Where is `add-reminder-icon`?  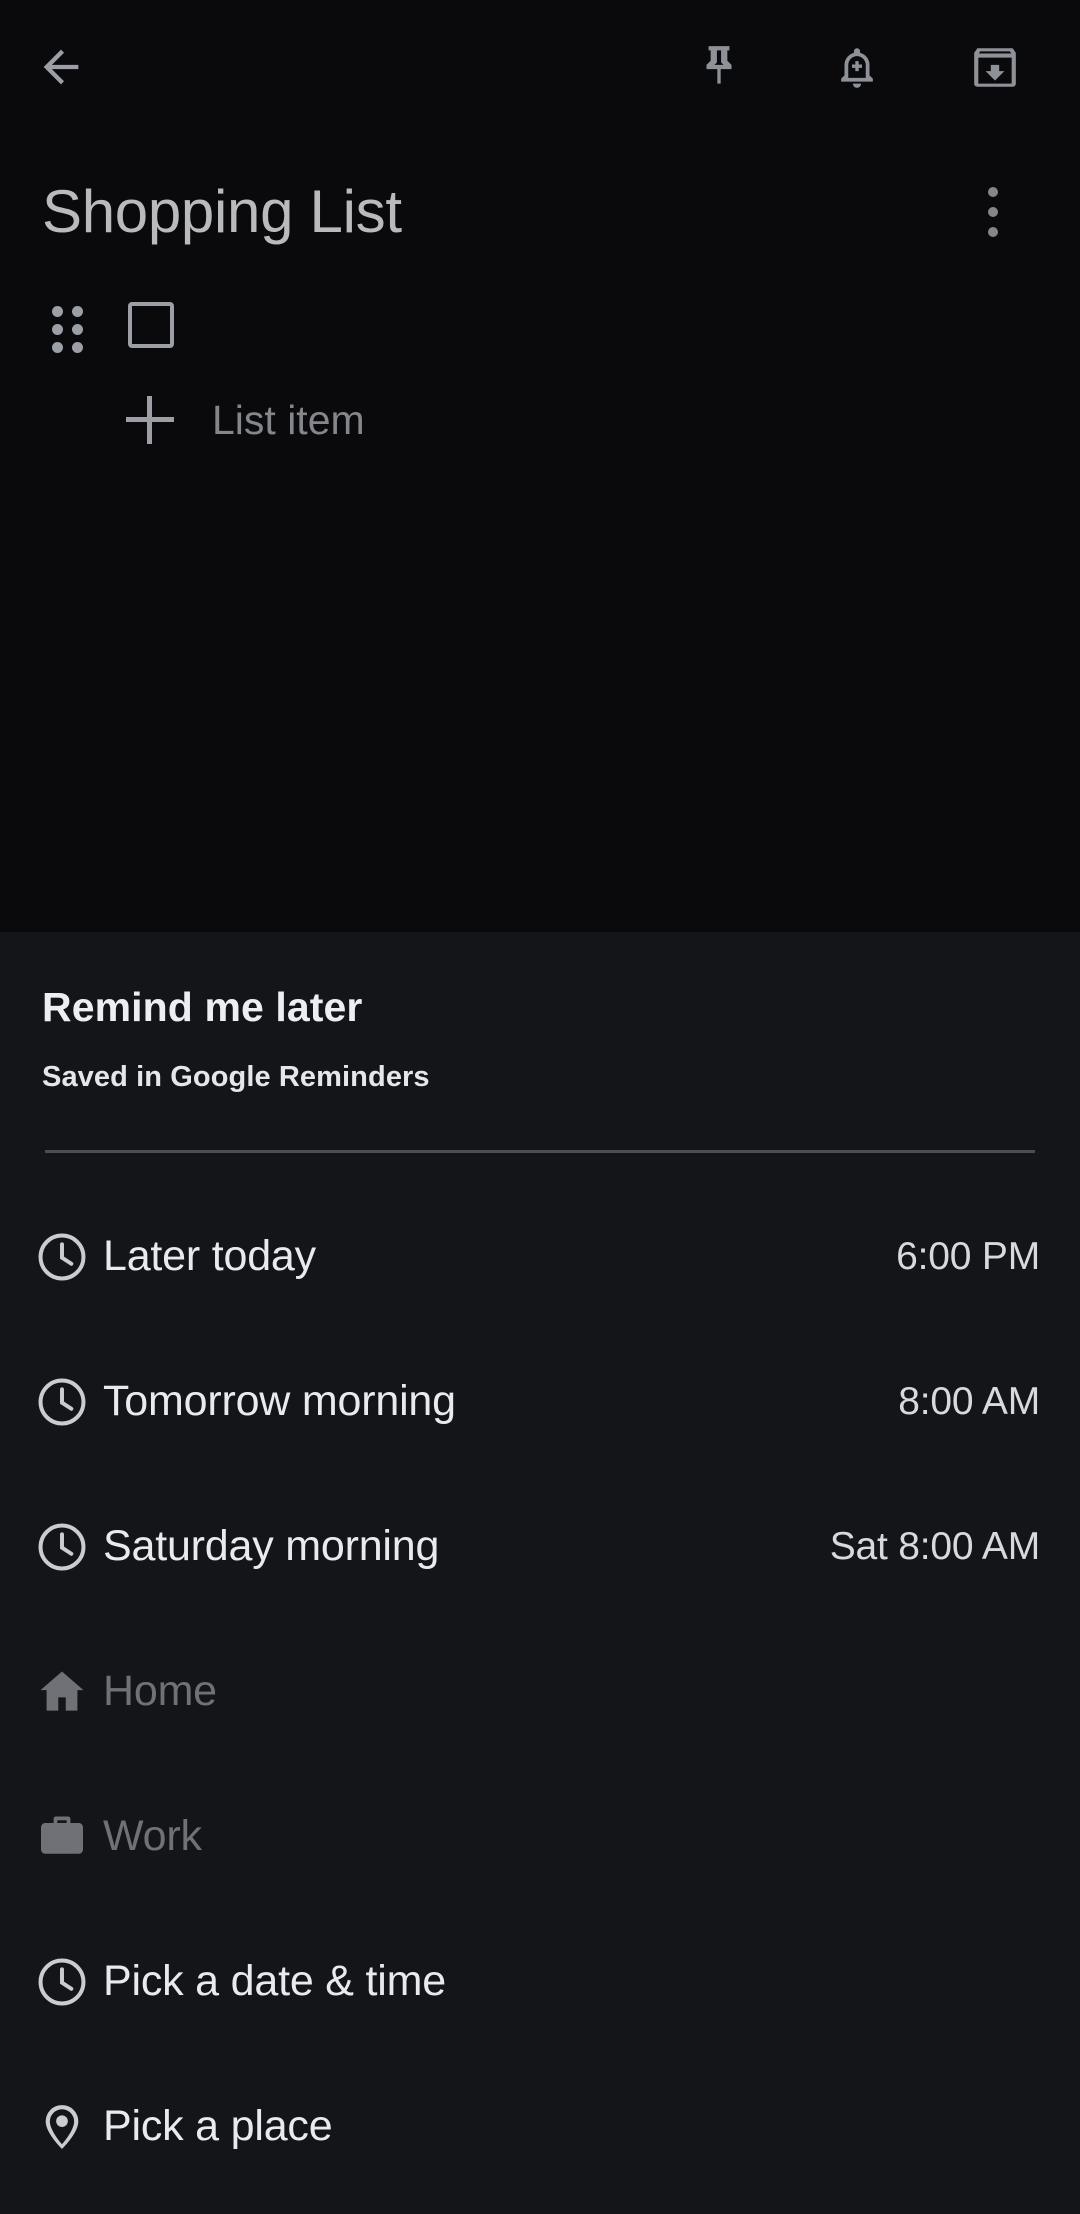
add-reminder-icon is located at coordinates (857, 69).